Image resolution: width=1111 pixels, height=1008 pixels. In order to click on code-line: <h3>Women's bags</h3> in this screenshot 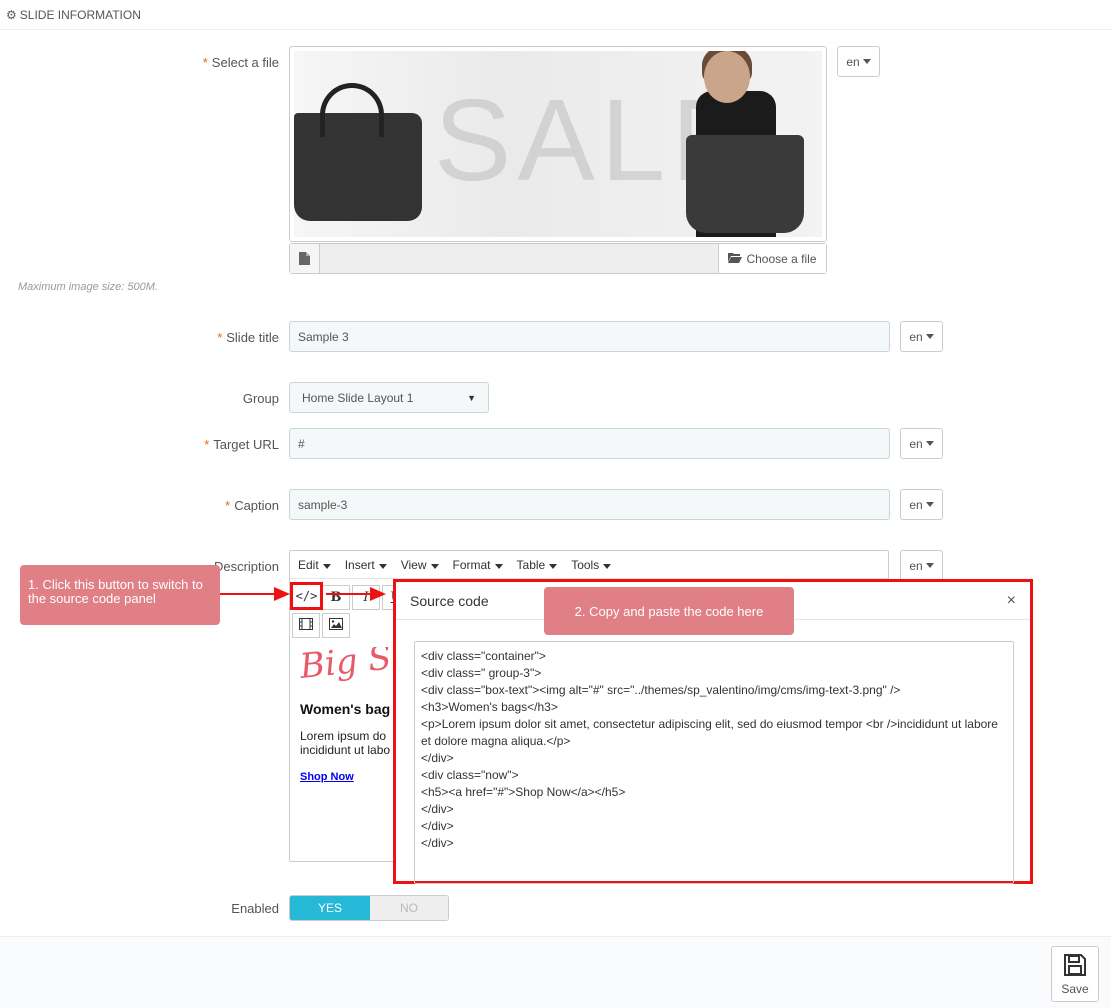, I will do `click(489, 707)`.